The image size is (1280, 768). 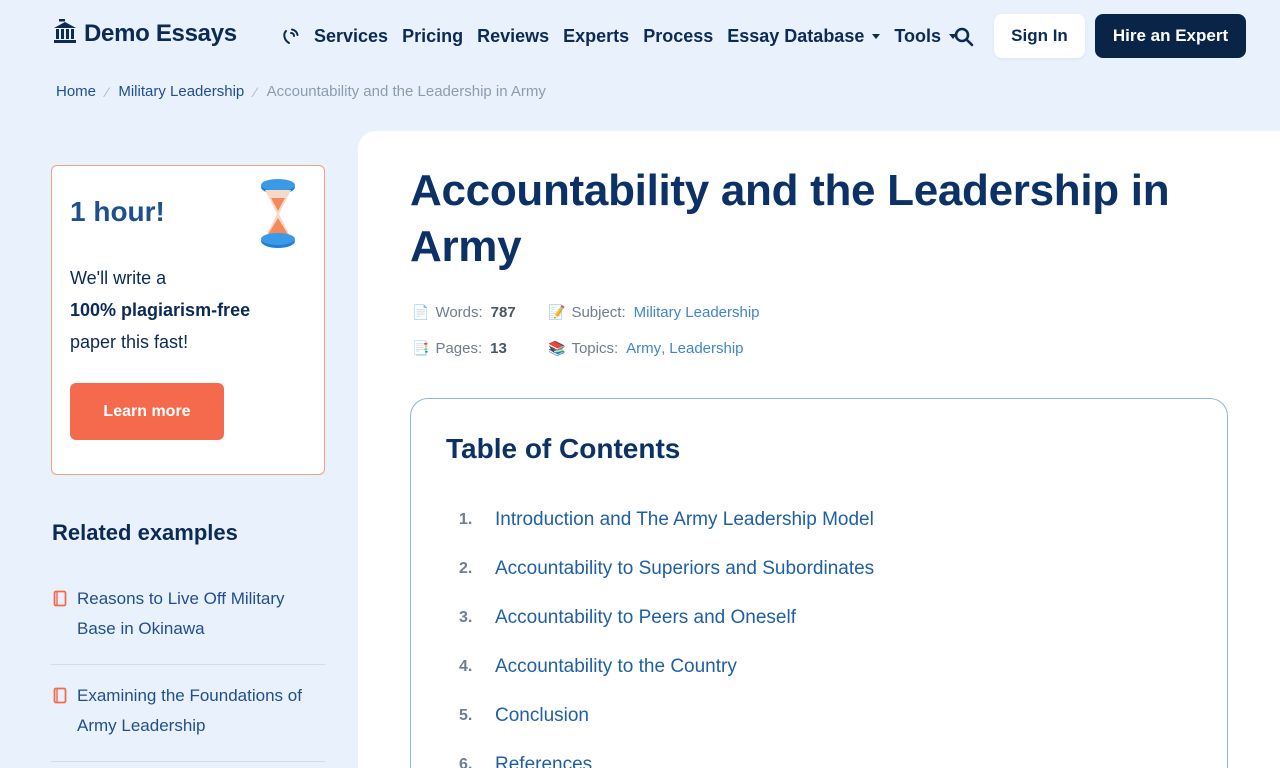 What do you see at coordinates (542, 716) in the screenshot?
I see `toc-link: Conclusion` at bounding box center [542, 716].